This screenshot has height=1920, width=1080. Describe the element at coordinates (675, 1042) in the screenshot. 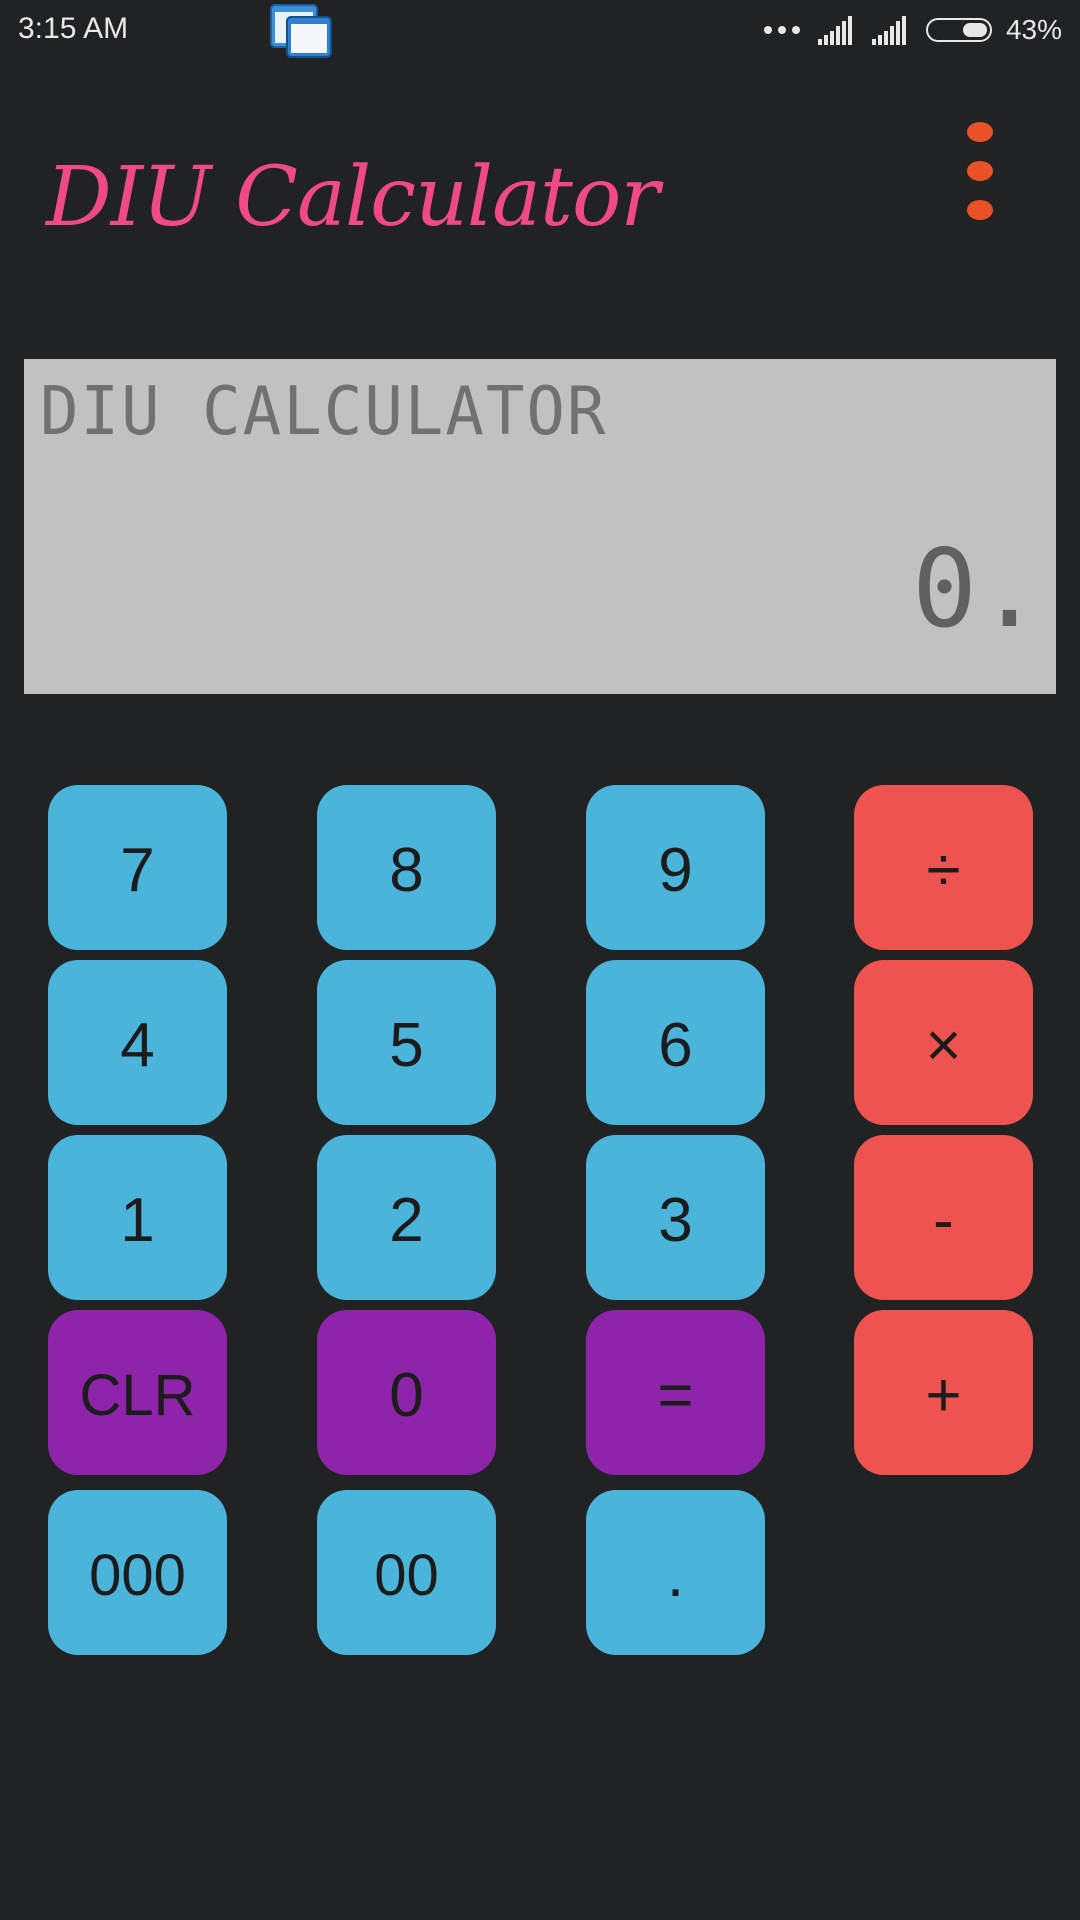

I see `key-6: 6` at that location.